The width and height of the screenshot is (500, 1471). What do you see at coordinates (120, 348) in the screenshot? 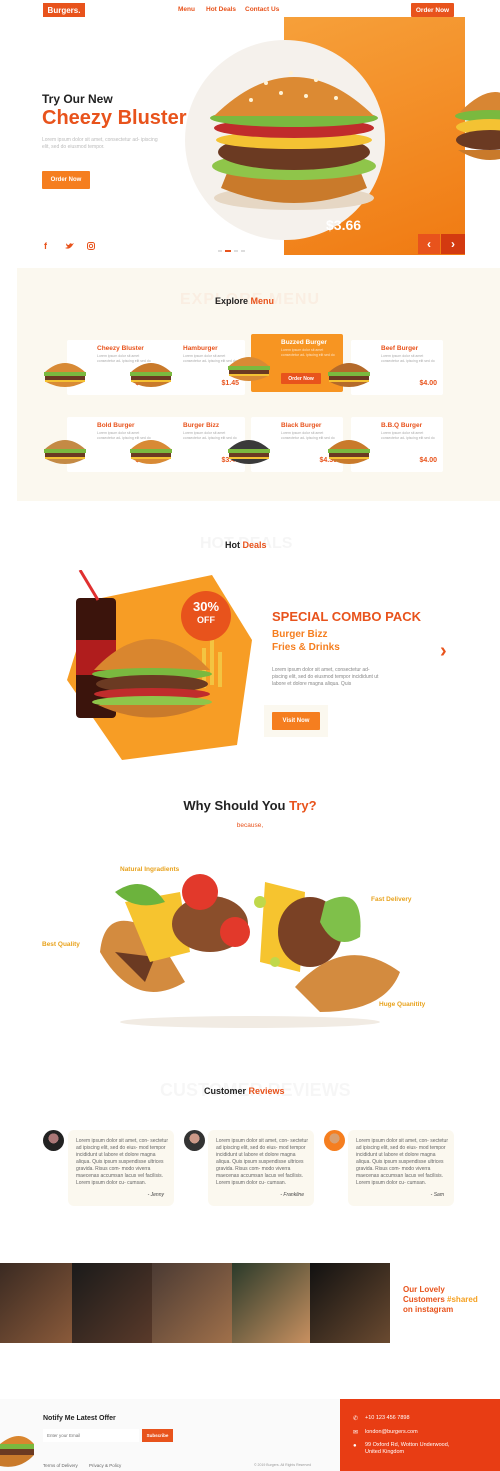
I see `menu-card-name: Cheezy Bluster` at bounding box center [120, 348].